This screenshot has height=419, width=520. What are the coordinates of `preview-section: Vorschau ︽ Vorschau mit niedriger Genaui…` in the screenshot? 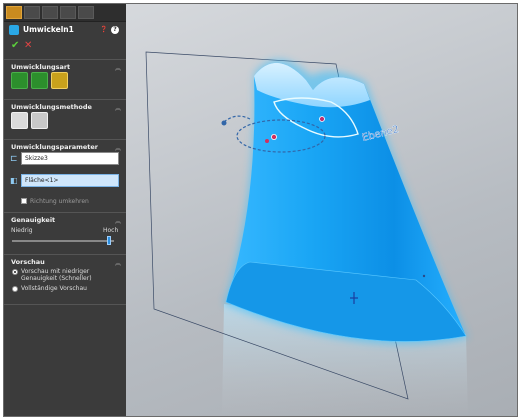 It's located at (65, 279).